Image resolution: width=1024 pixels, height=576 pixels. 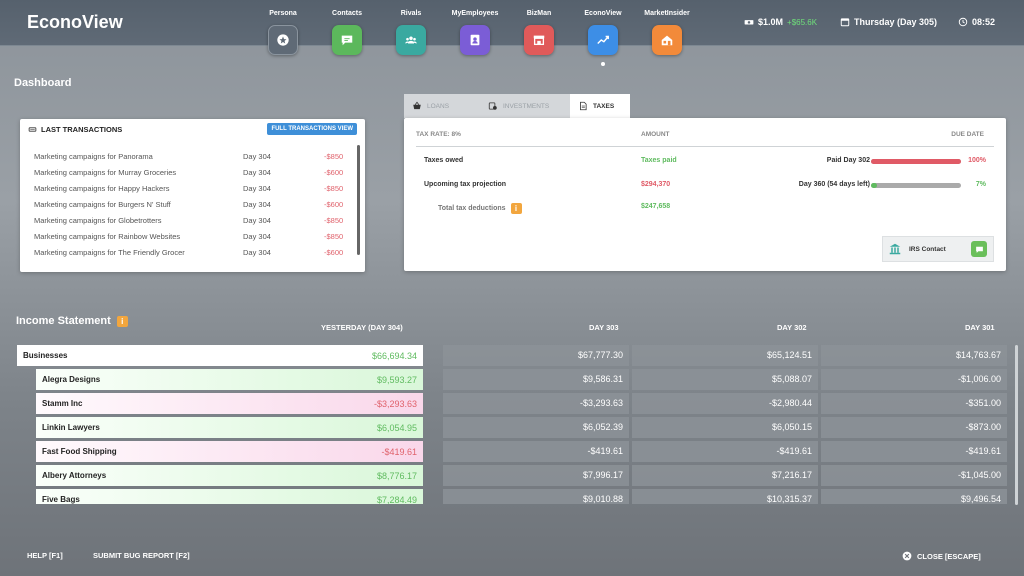 I want to click on full-transactions-view-button: FULL TRANSACTIONS VIEW, so click(x=312, y=129).